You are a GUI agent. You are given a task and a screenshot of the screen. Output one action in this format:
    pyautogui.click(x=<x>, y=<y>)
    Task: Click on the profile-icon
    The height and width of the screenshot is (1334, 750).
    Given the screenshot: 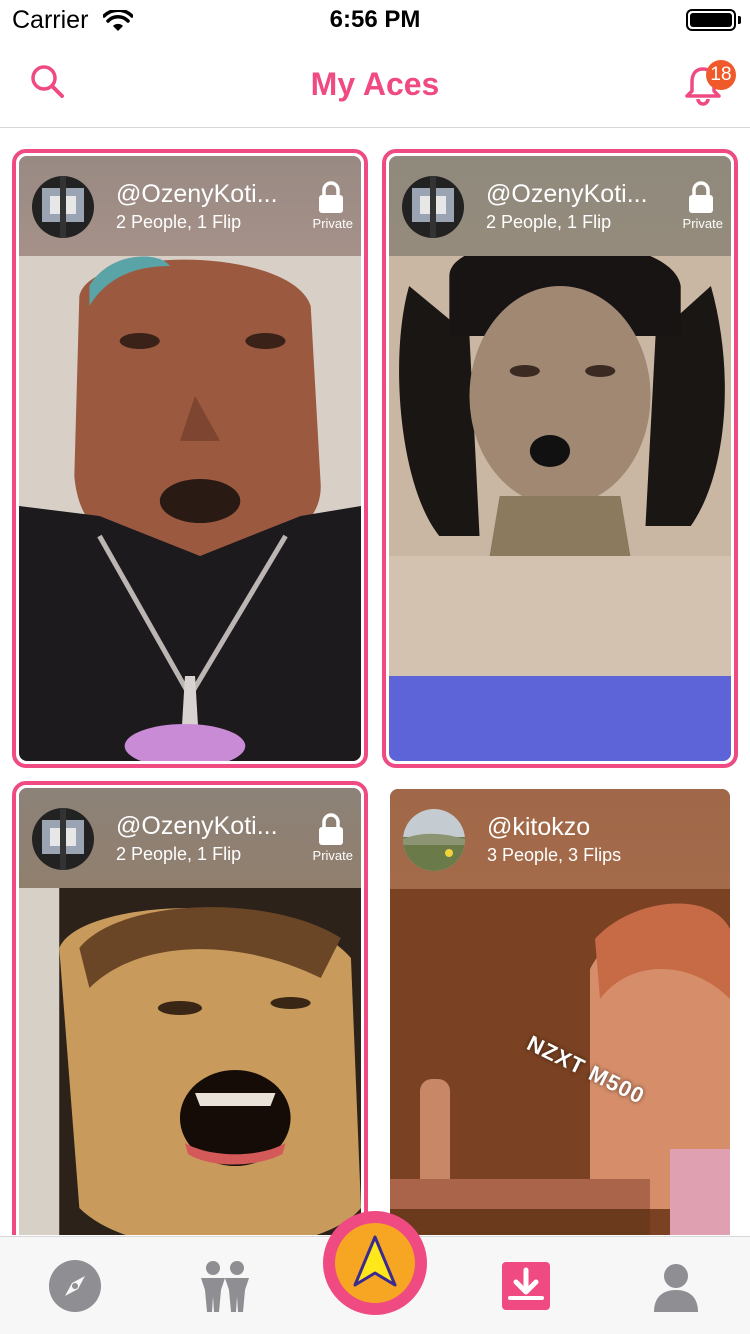 What is the action you would take?
    pyautogui.click(x=676, y=1288)
    